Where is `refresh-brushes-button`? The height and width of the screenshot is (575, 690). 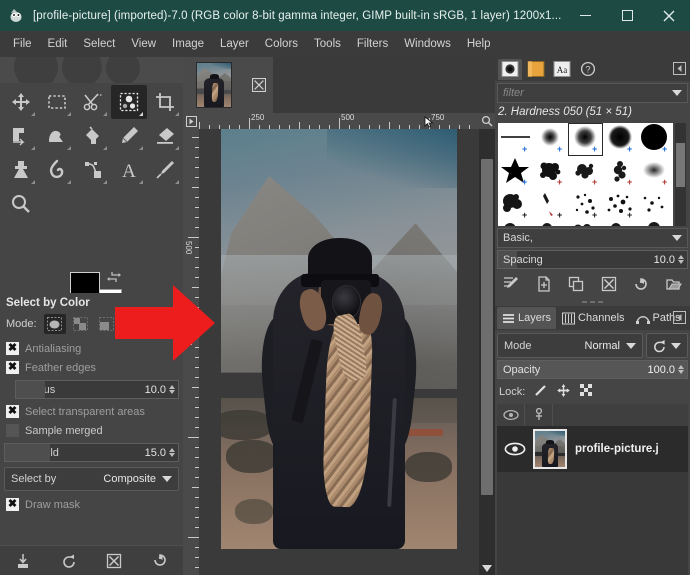
refresh-brushes-button is located at coordinates (641, 284).